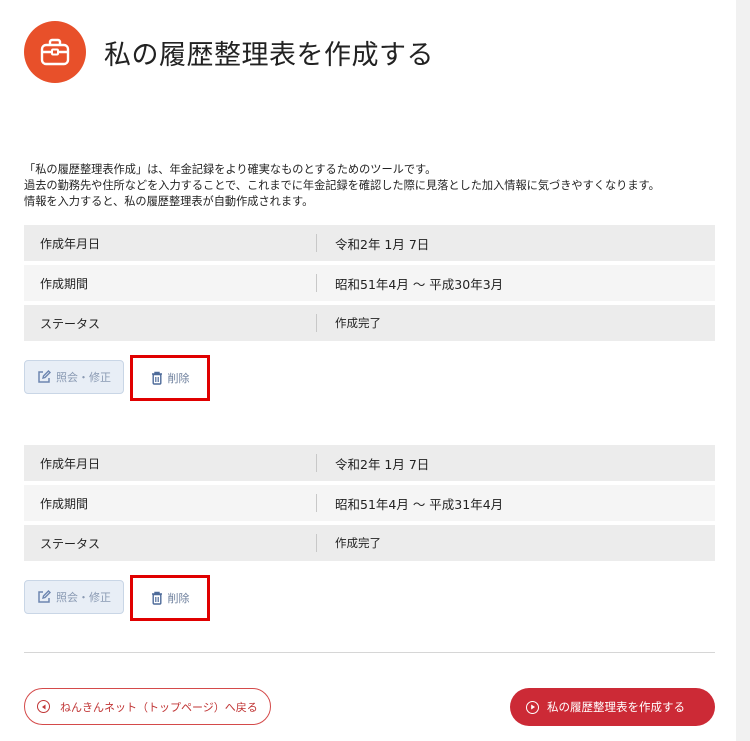  I want to click on period-value: 昭和51年4月 ～ 平成30年3月, so click(419, 284).